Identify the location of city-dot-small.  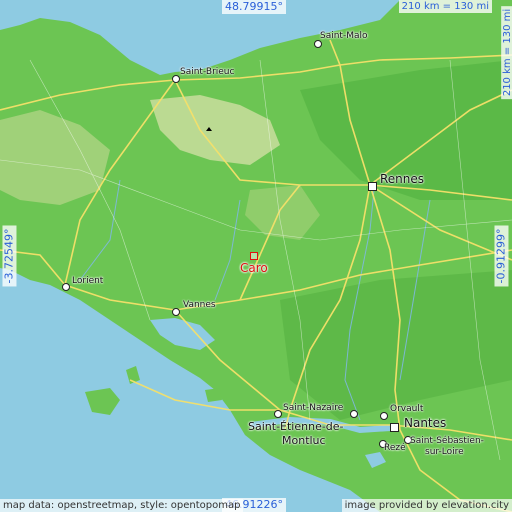
(354, 414).